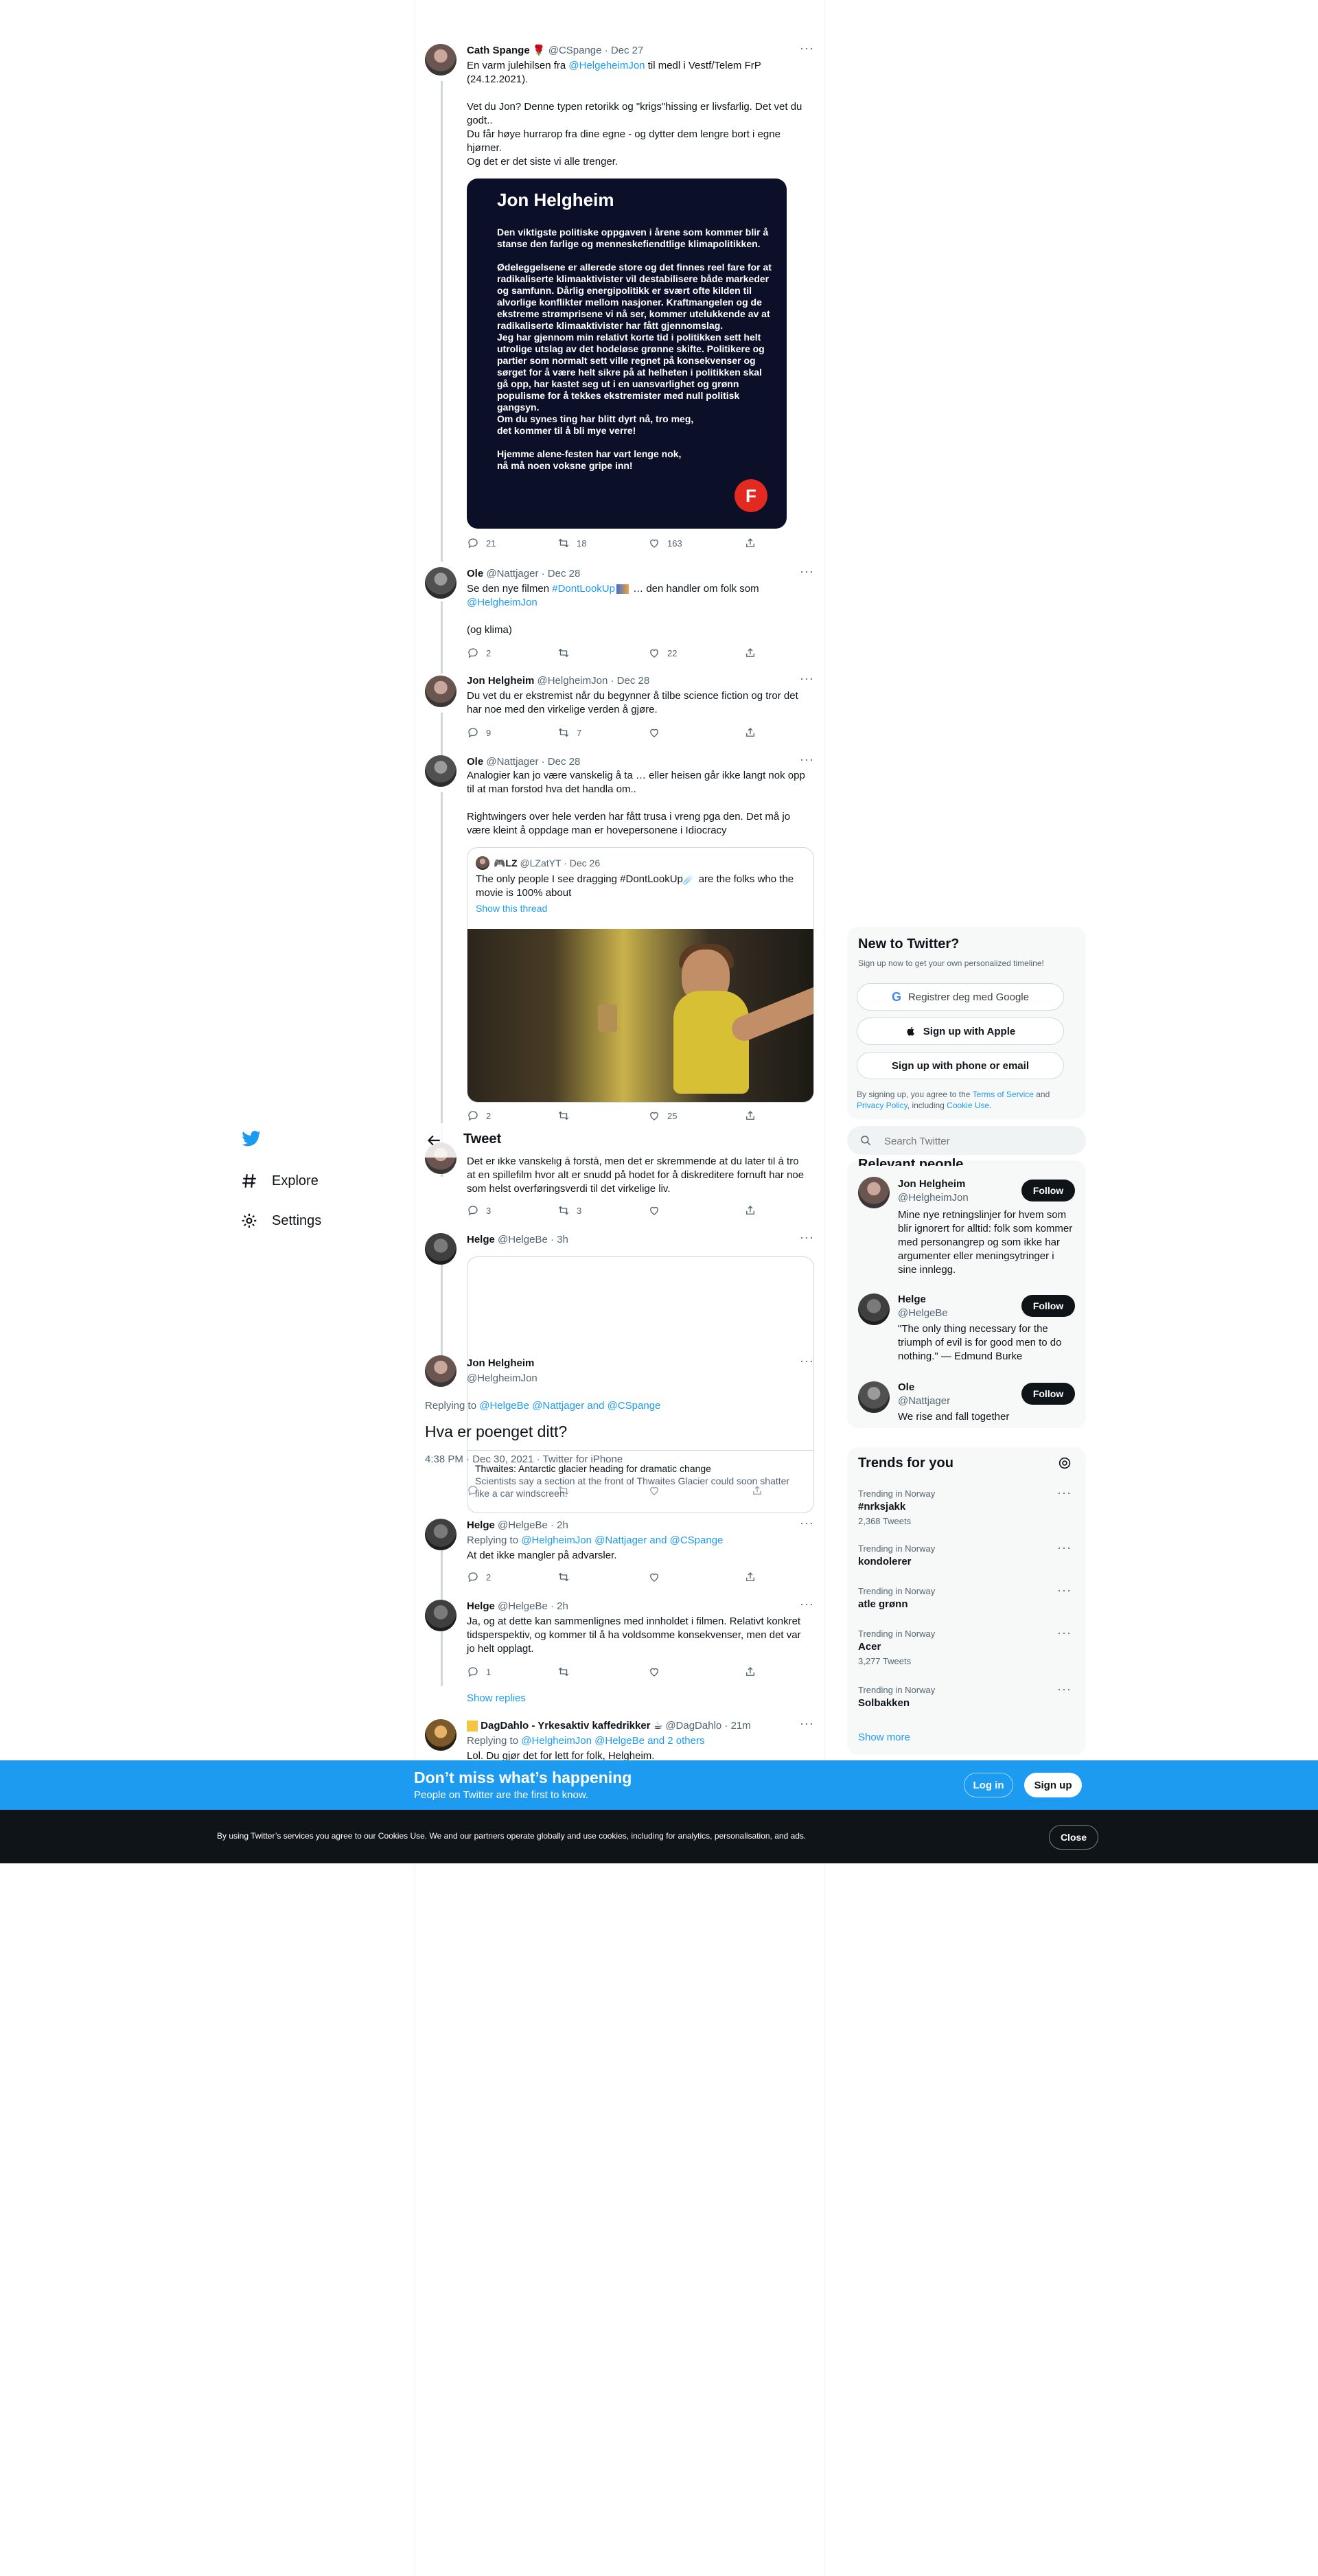 This screenshot has width=1318, height=2576. Describe the element at coordinates (498, 50) in the screenshot. I see `author-name: Cath Spange` at that location.